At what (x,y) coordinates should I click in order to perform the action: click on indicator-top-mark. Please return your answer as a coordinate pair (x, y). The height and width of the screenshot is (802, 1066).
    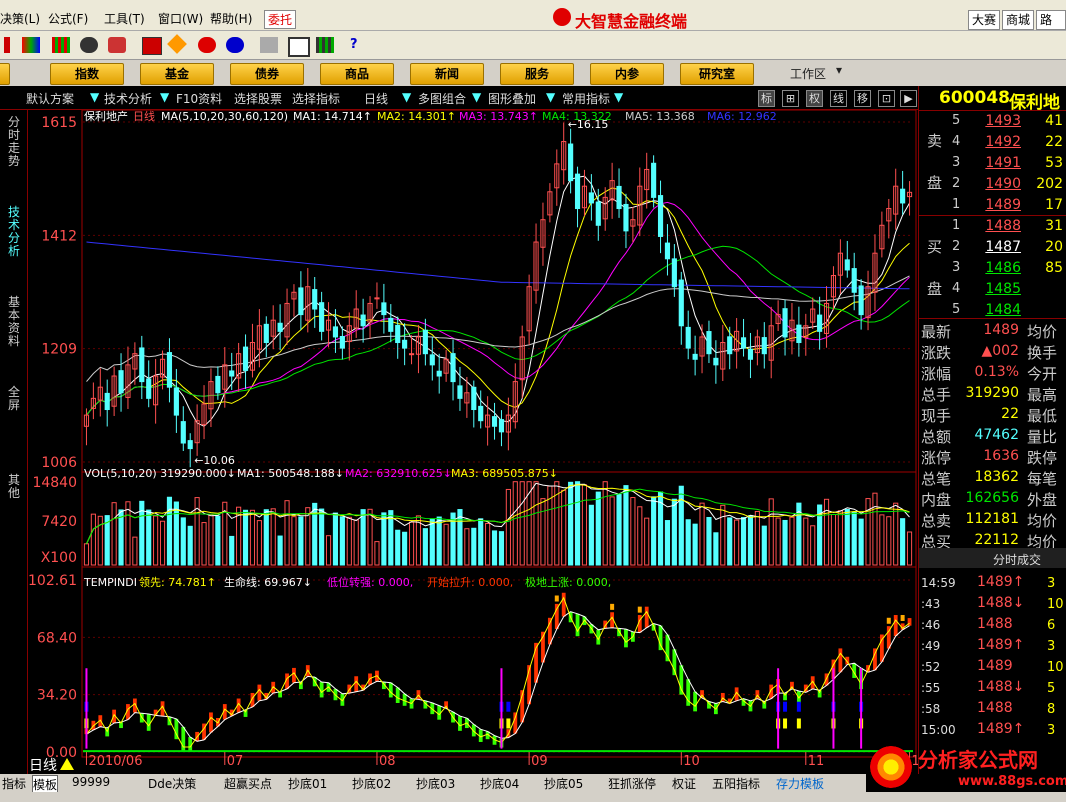
    Looking at the image, I should click on (556, 598).